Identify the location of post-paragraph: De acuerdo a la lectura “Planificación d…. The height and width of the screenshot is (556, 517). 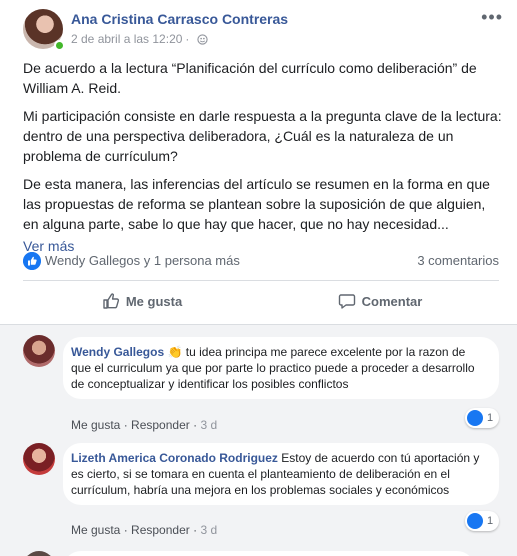
(250, 78).